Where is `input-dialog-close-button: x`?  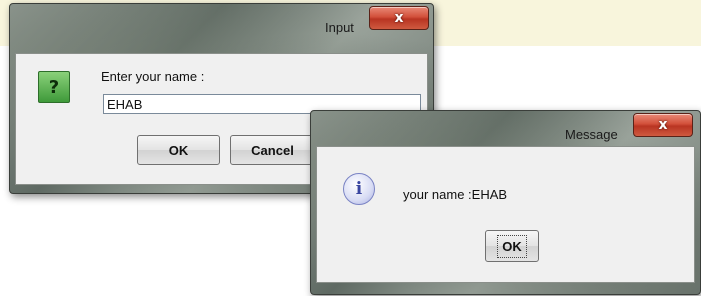
input-dialog-close-button: x is located at coordinates (399, 18).